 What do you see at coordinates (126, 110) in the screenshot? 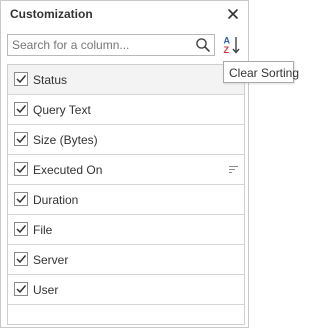
I see `column-item-query-text: Query Text` at bounding box center [126, 110].